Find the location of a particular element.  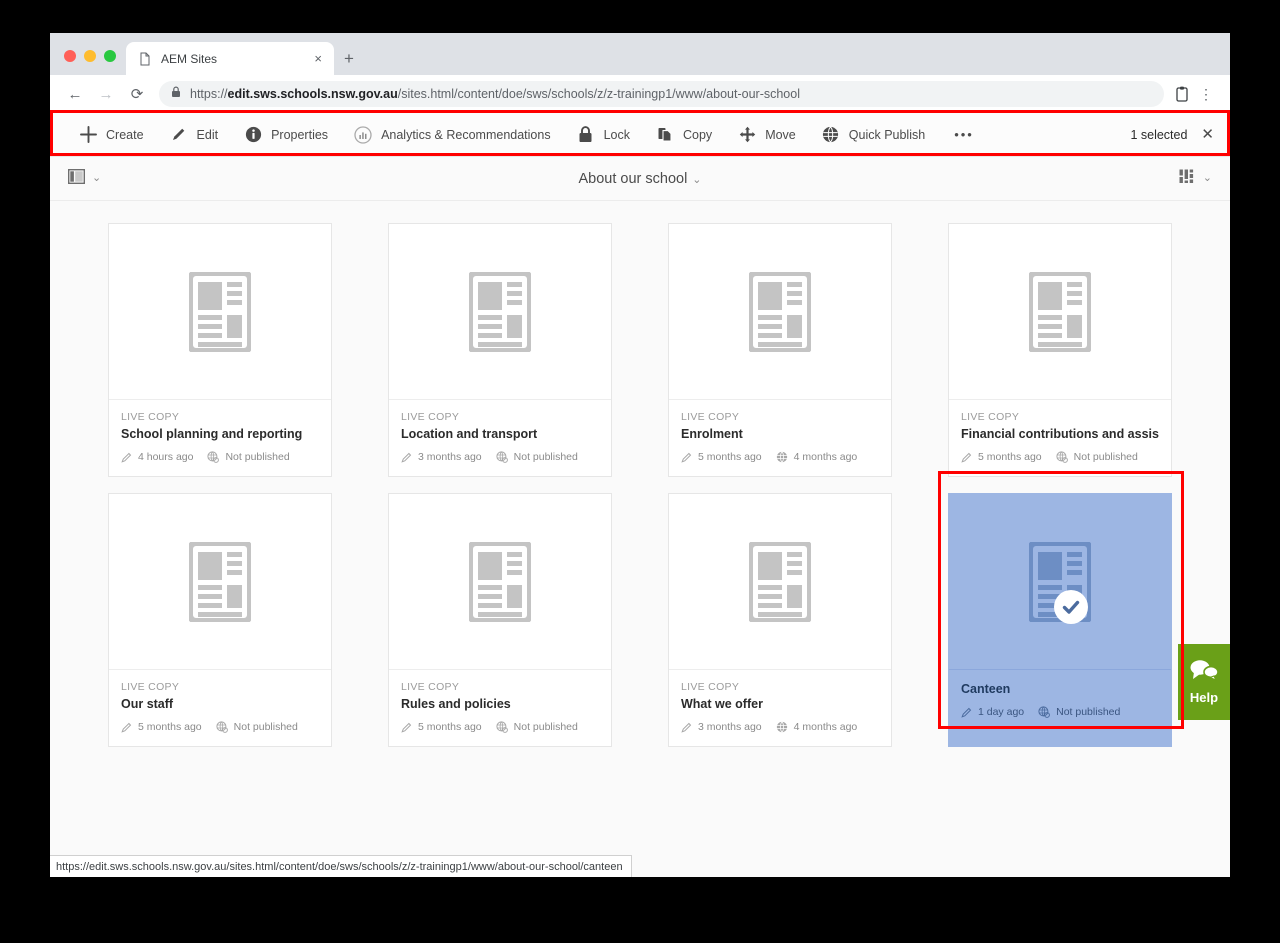

card-modified-label: 1 day ago is located at coordinates (1001, 712).